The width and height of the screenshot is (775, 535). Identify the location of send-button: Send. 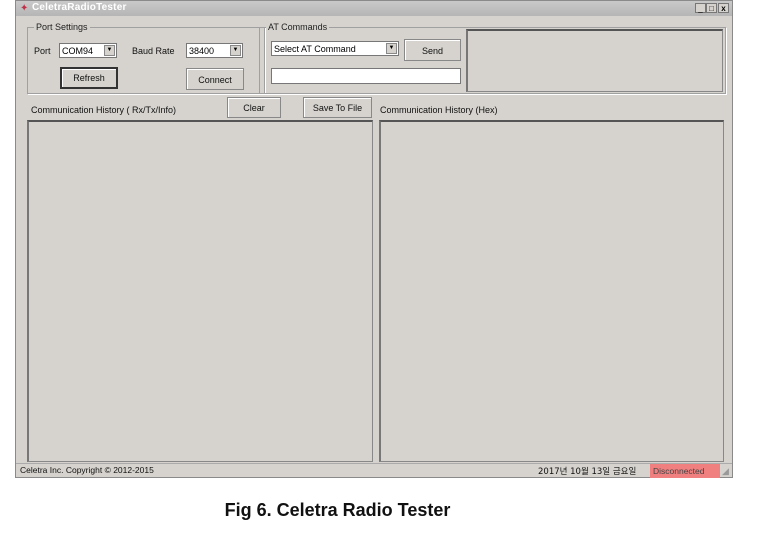
(432, 50).